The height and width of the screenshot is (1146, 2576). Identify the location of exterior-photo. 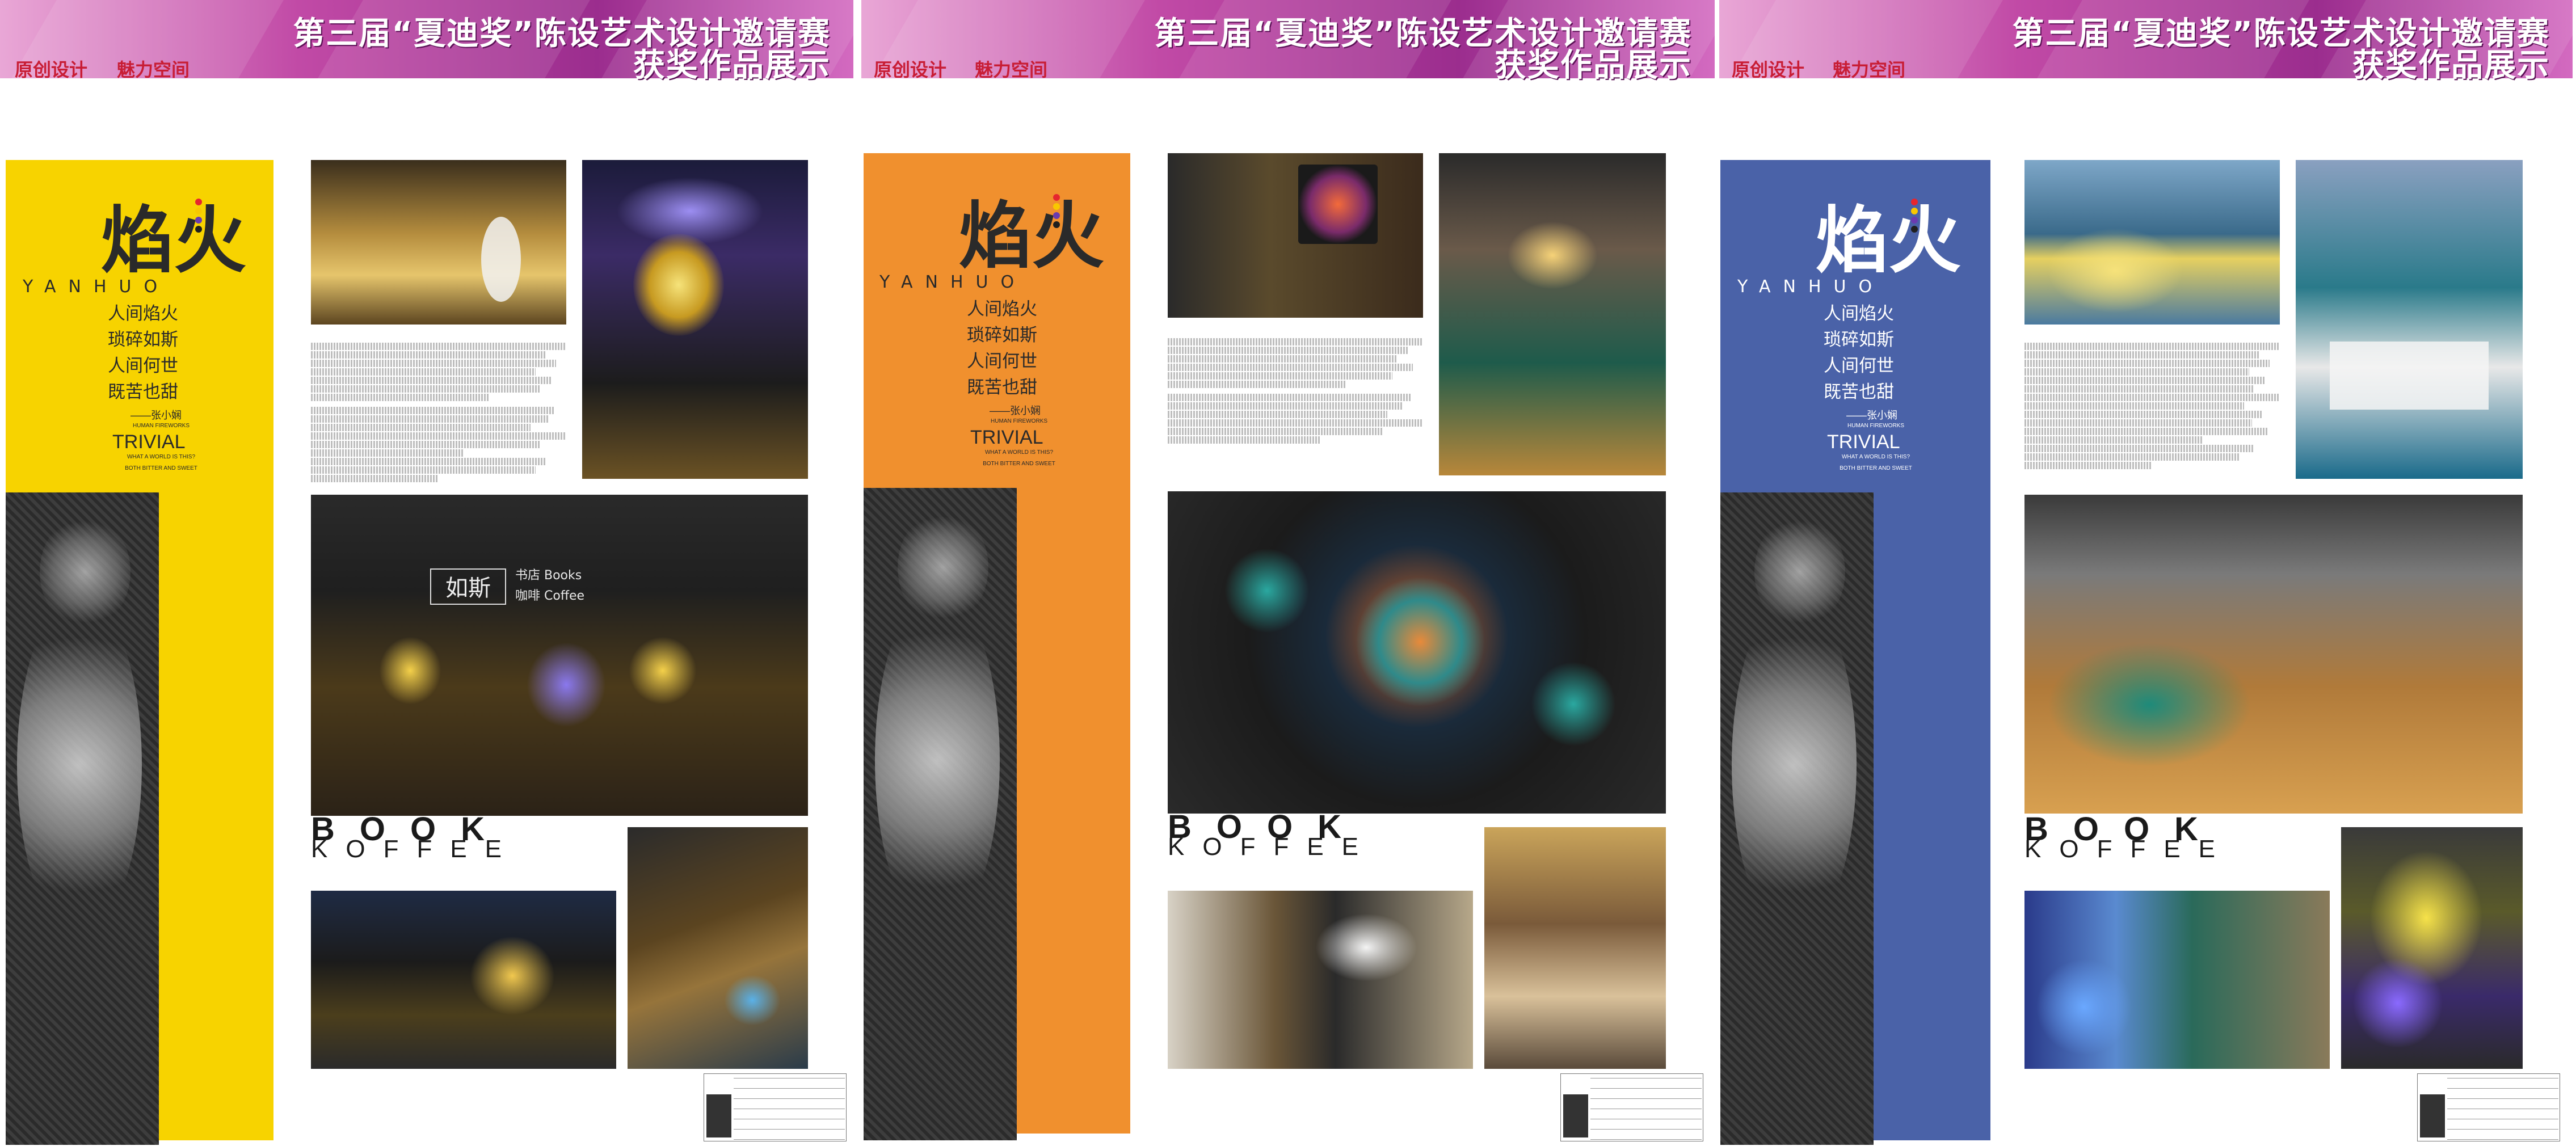
(463, 980).